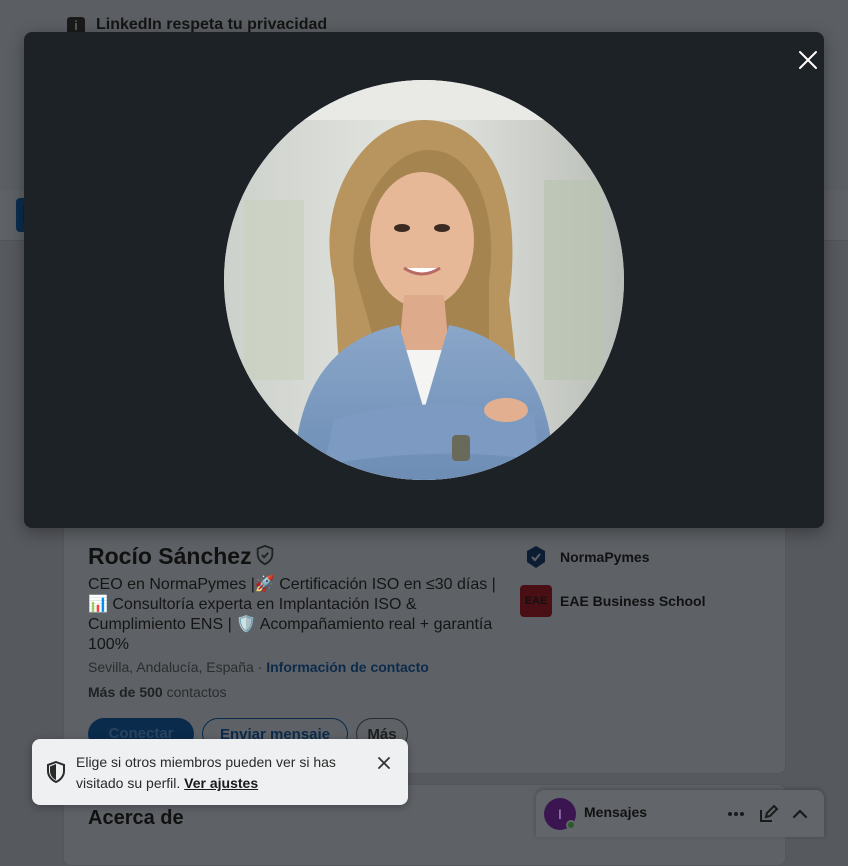 This screenshot has width=848, height=866. I want to click on shield-icon, so click(56, 772).